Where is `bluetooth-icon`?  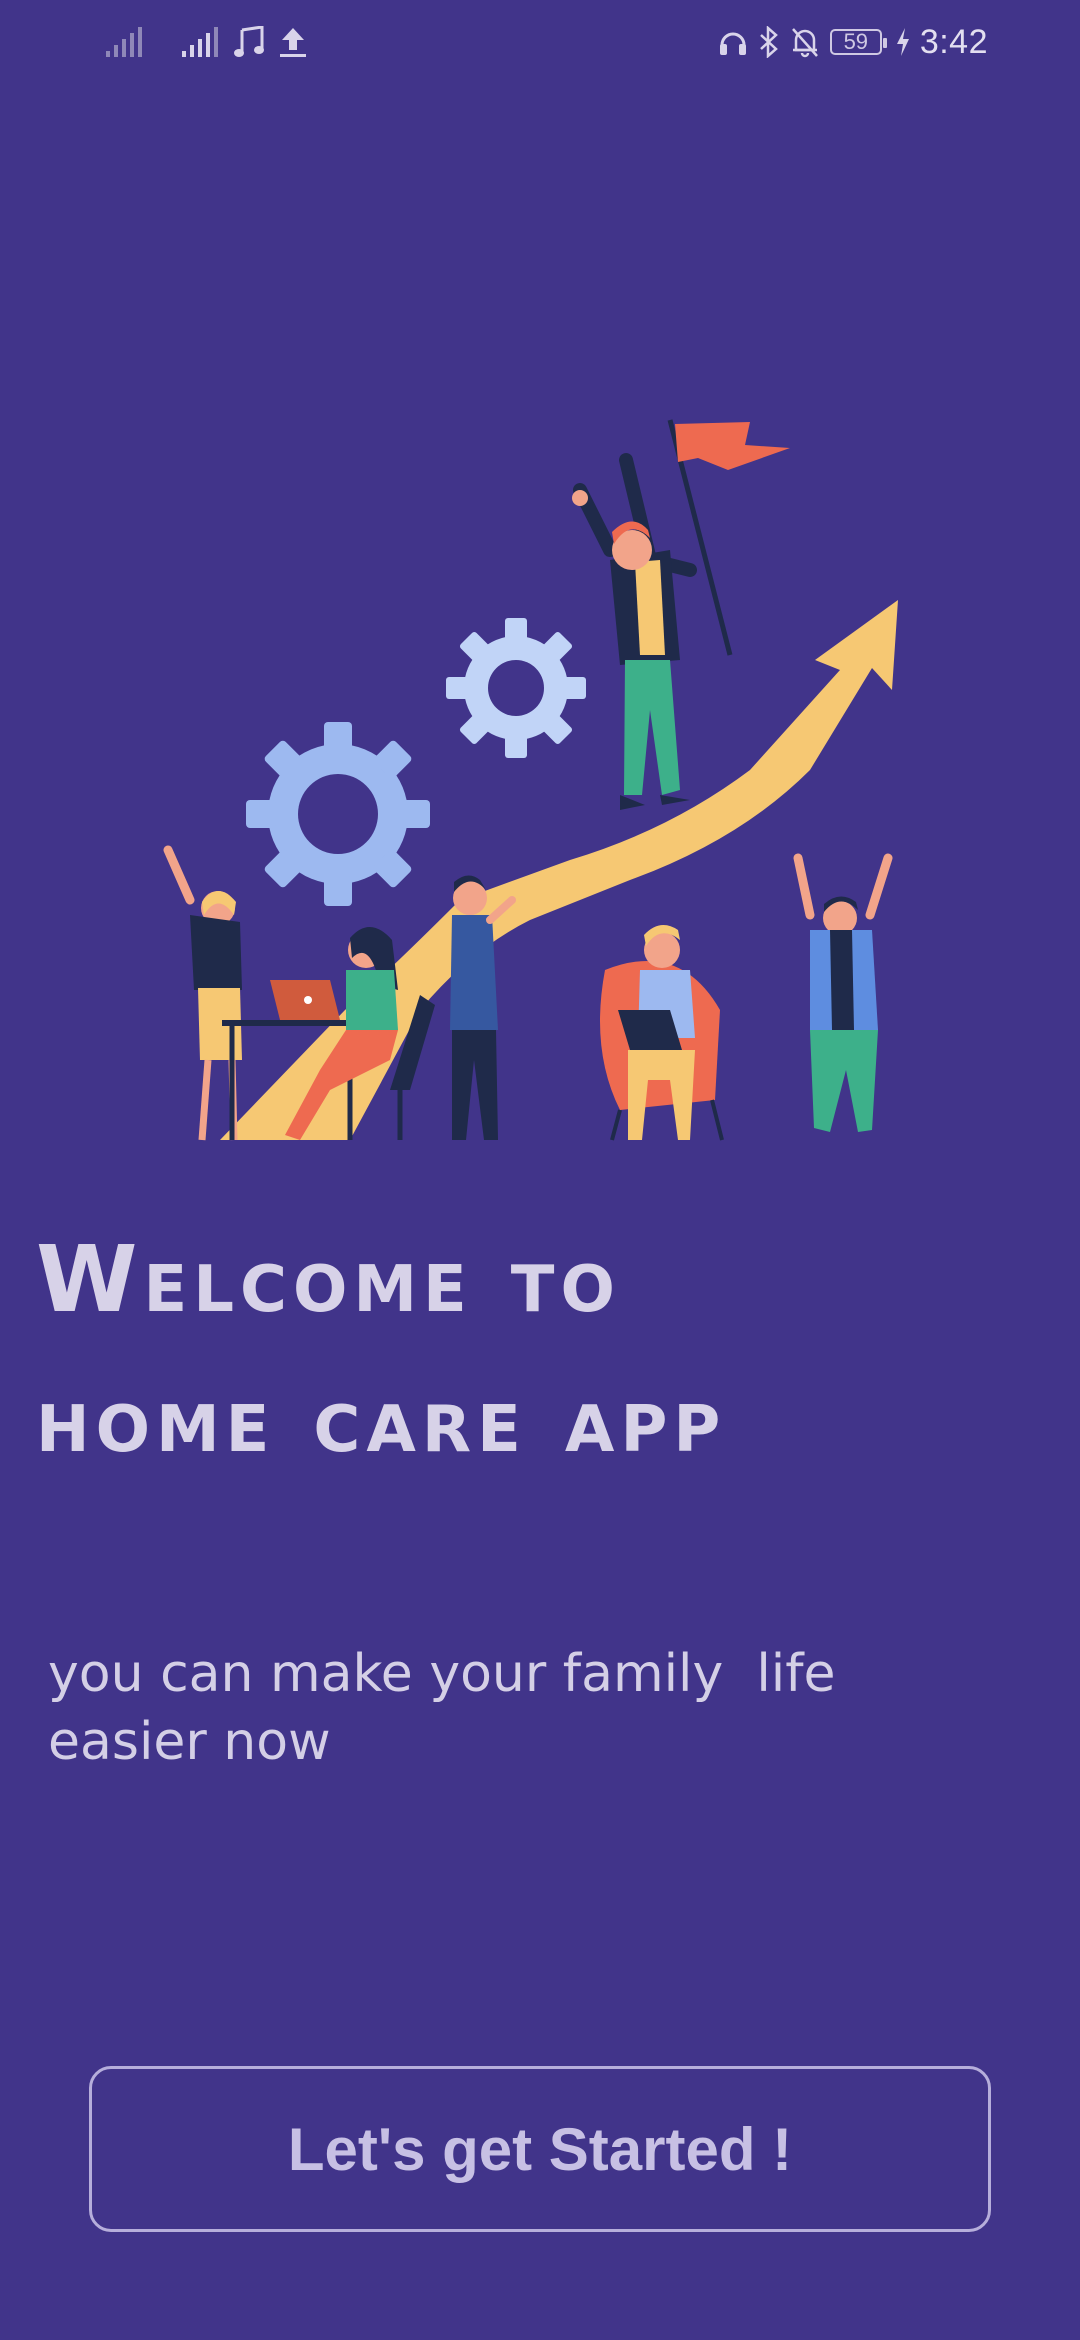
bluetooth-icon is located at coordinates (769, 42).